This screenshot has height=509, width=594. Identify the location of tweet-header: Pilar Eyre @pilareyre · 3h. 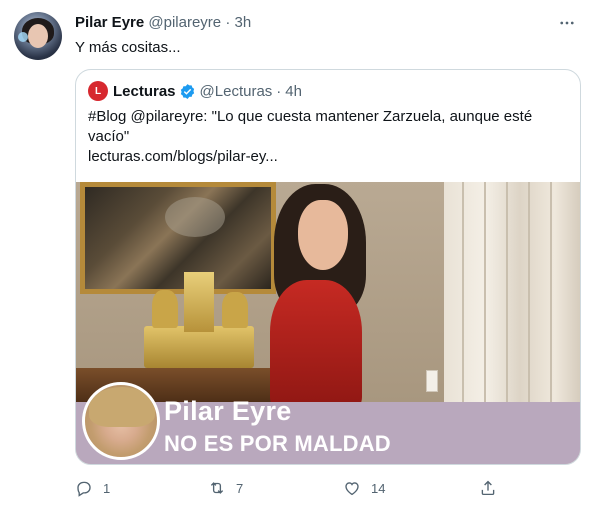
(163, 23).